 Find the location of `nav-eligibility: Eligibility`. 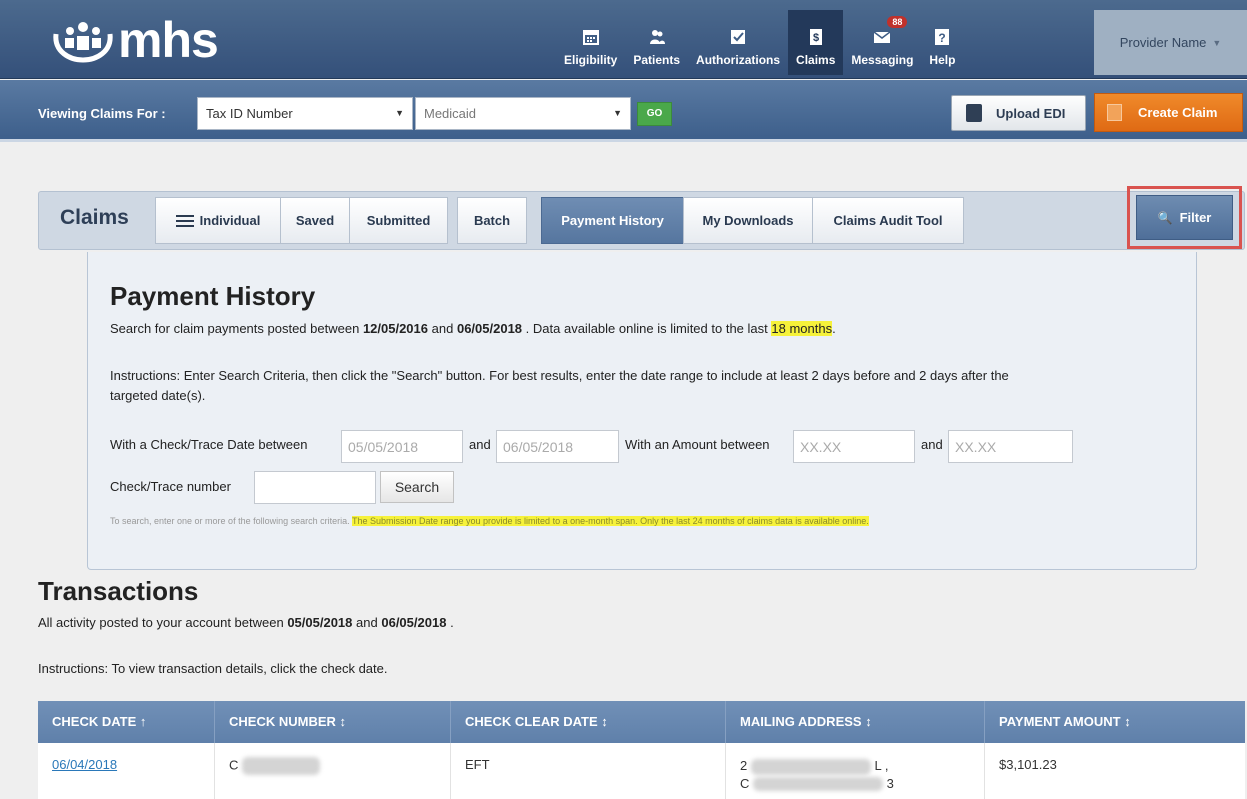

nav-eligibility: Eligibility is located at coordinates (590, 42).